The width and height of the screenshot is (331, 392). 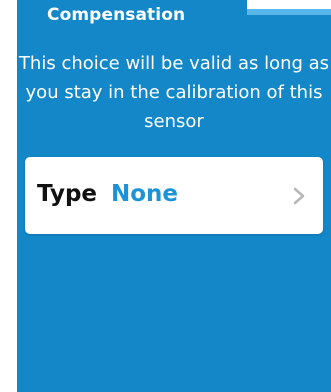 What do you see at coordinates (145, 194) in the screenshot?
I see `type-setting-value: None` at bounding box center [145, 194].